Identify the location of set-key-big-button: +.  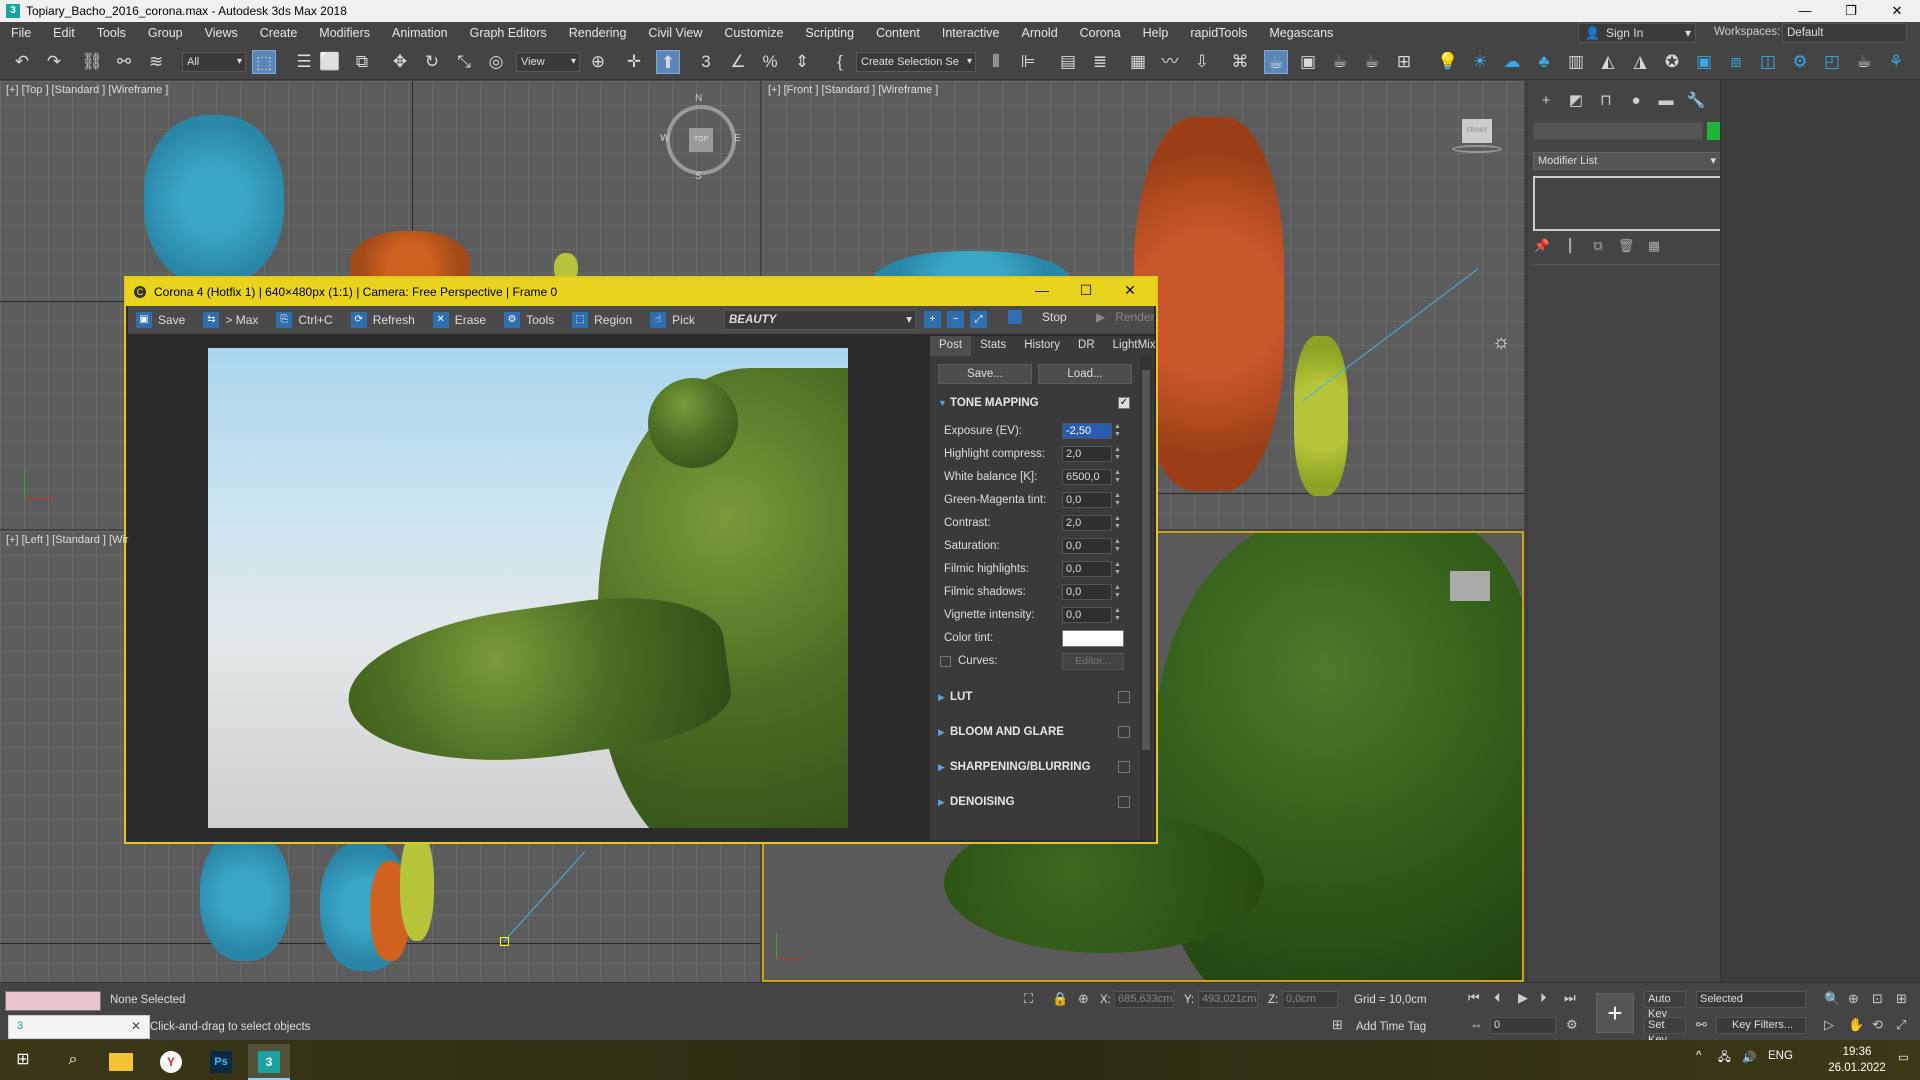
(1615, 1013).